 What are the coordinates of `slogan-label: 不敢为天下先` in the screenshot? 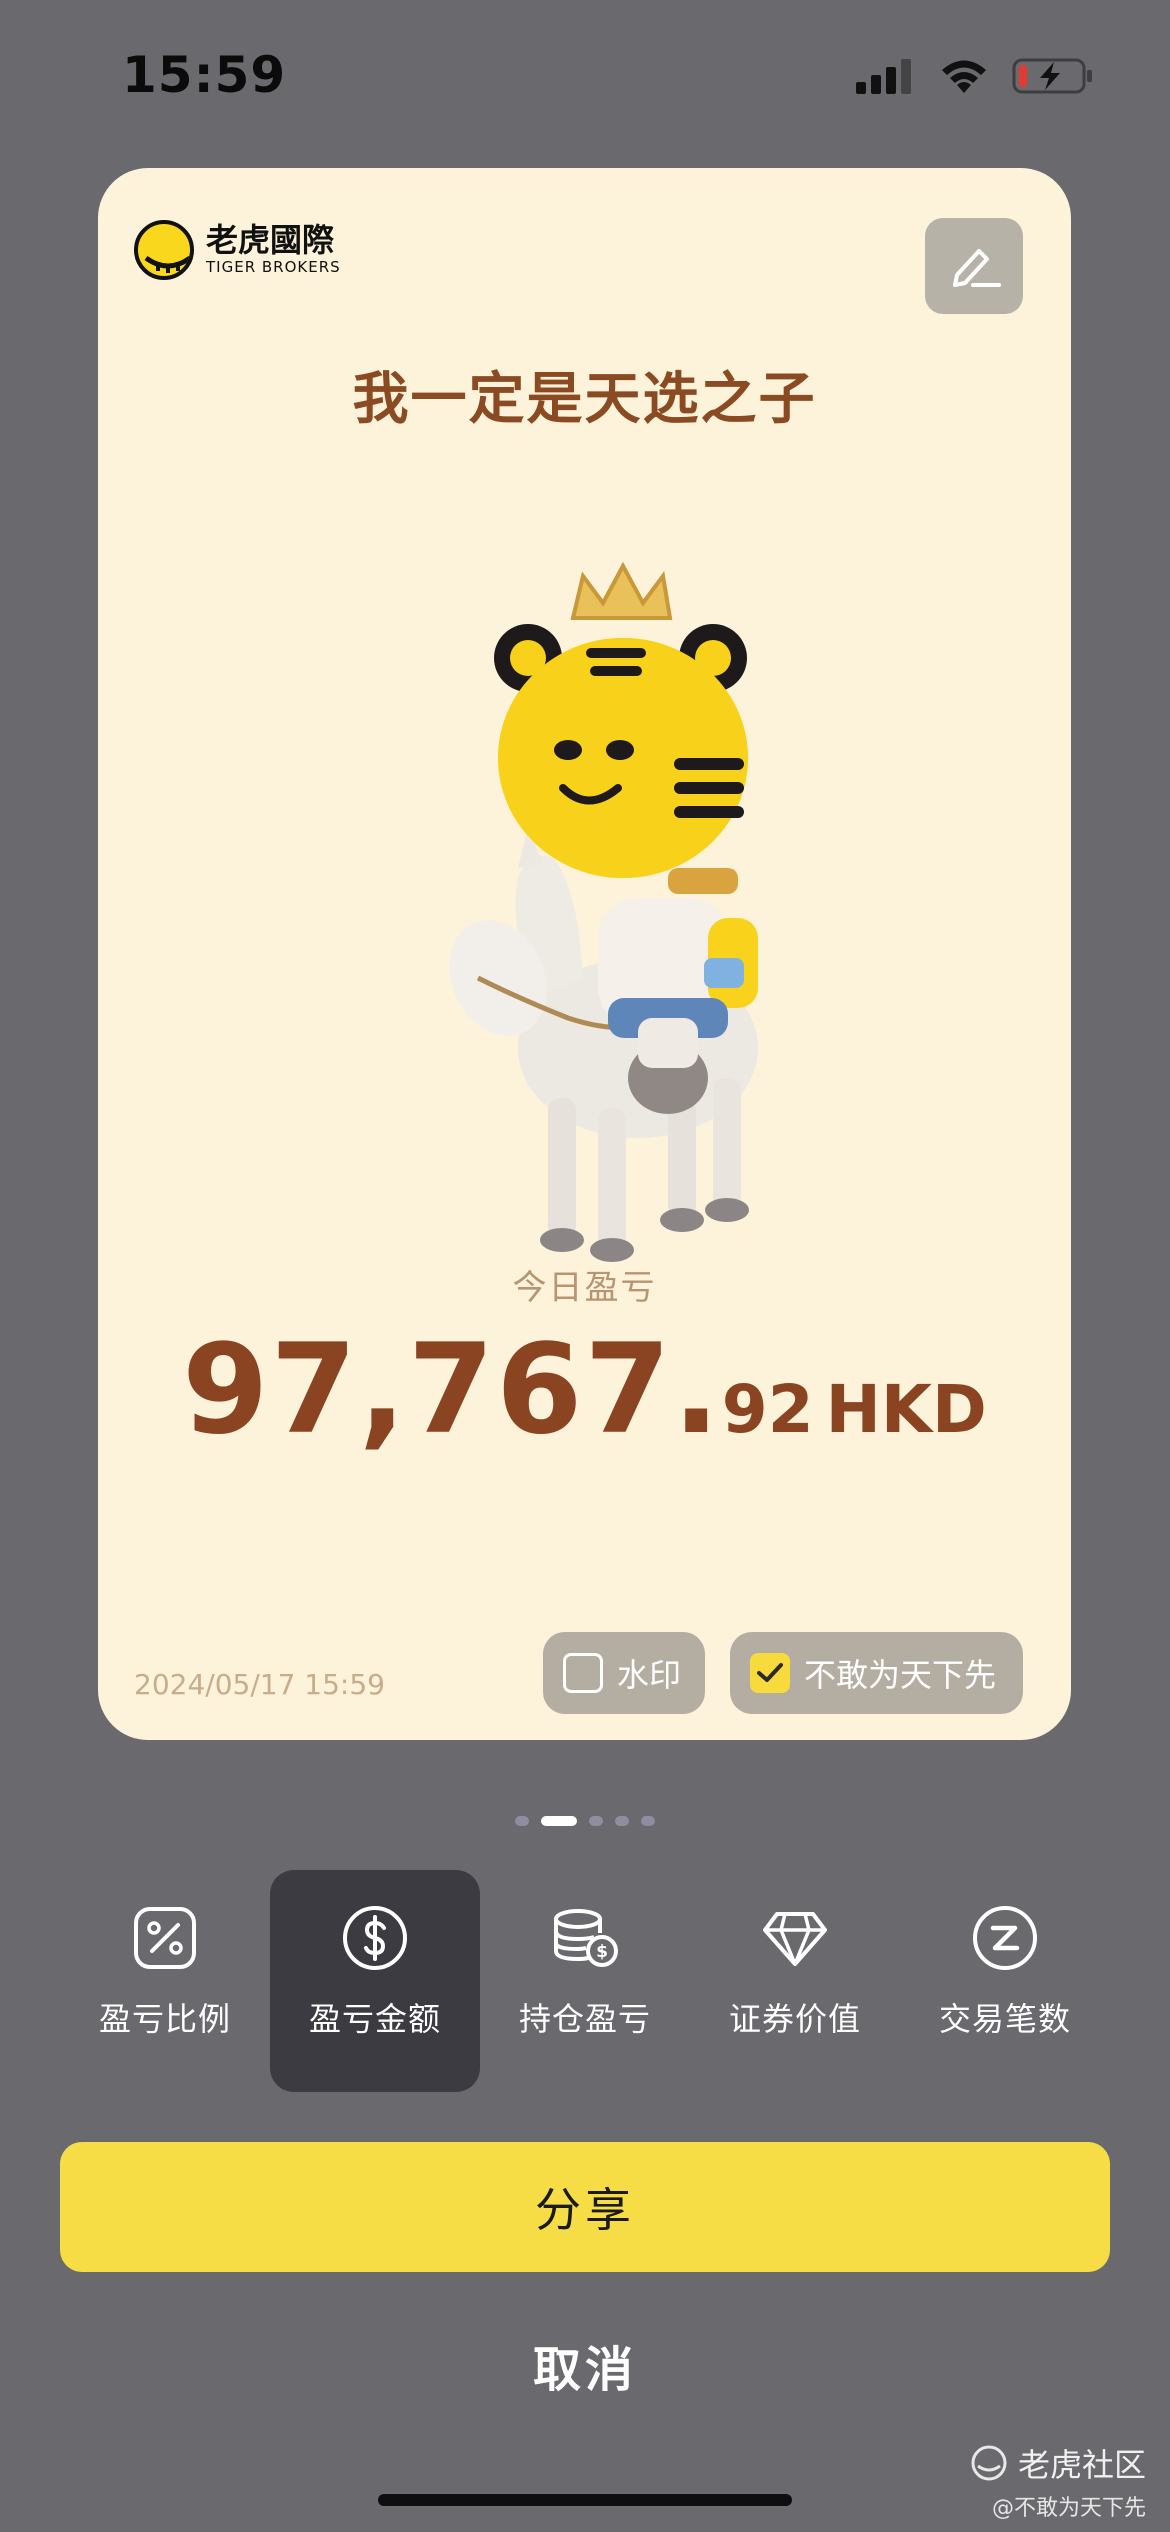 It's located at (900, 1675).